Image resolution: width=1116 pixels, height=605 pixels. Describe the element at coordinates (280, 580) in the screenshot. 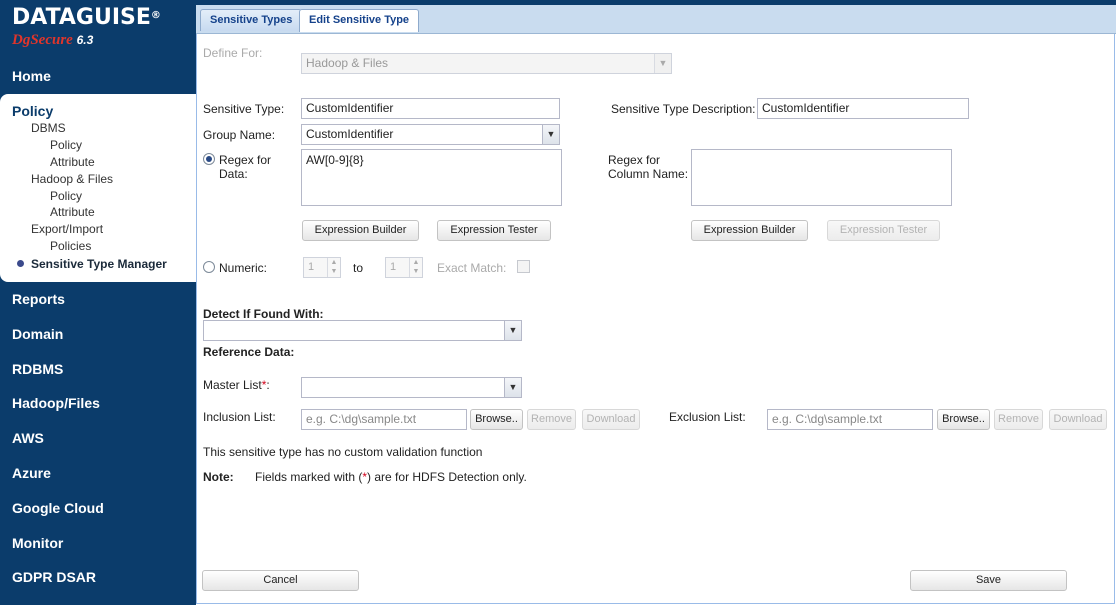

I see `cancel-button: Cancel` at that location.